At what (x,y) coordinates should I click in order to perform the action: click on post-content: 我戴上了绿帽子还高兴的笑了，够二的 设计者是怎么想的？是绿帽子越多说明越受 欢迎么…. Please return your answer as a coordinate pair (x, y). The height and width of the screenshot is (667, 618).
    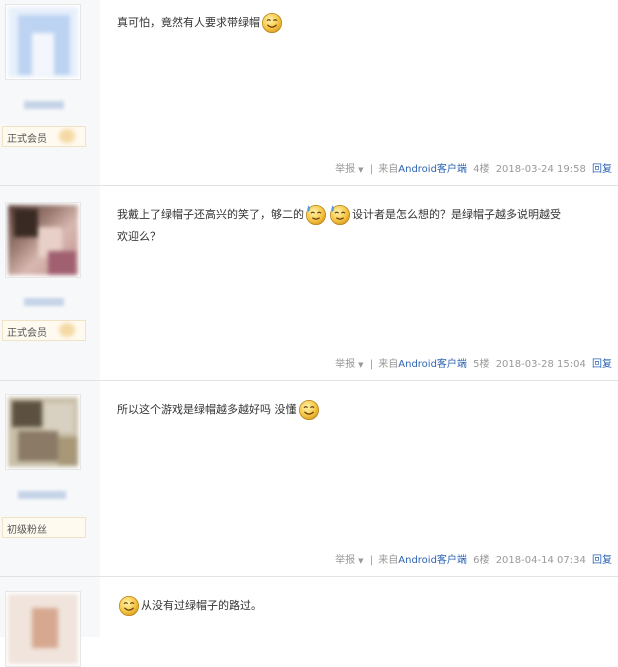
    Looking at the image, I should click on (362, 226).